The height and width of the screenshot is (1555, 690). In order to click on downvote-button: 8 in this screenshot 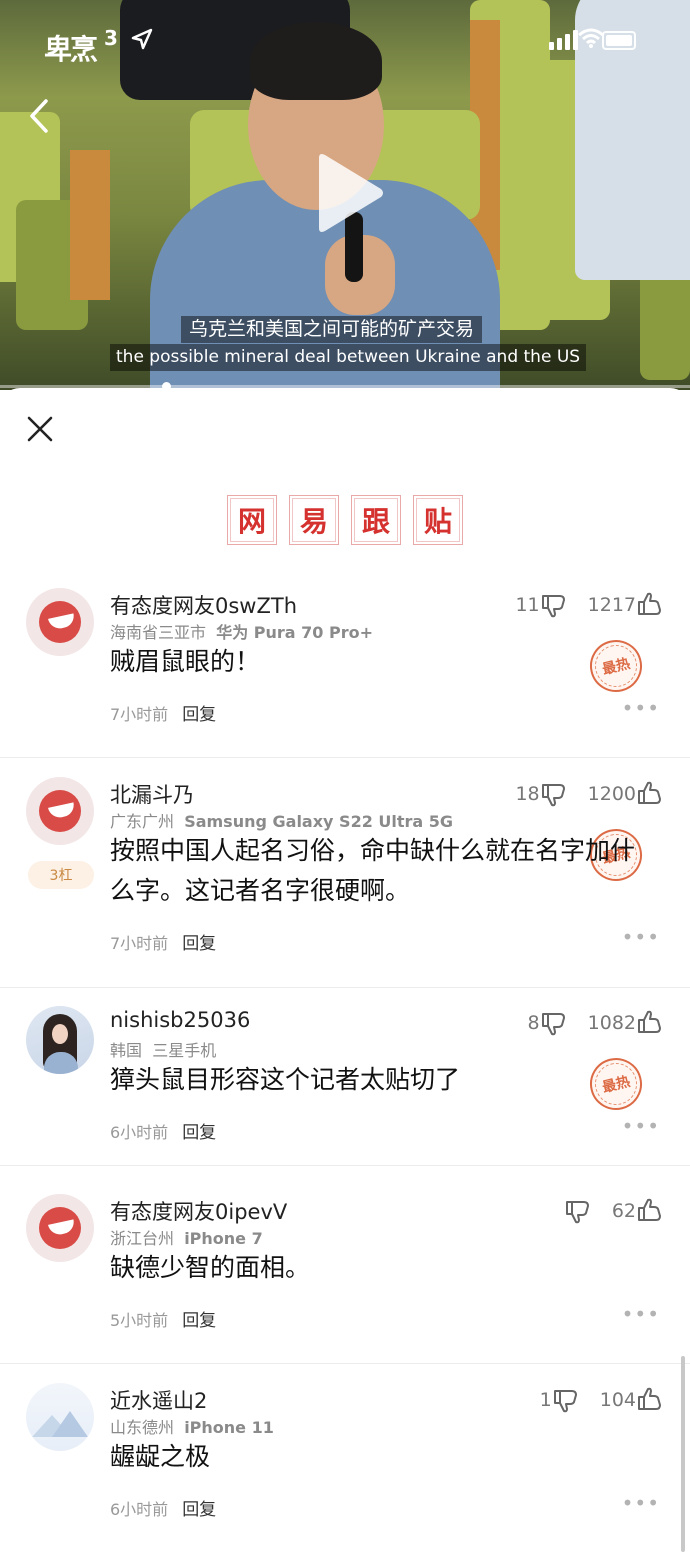, I will do `click(548, 1023)`.